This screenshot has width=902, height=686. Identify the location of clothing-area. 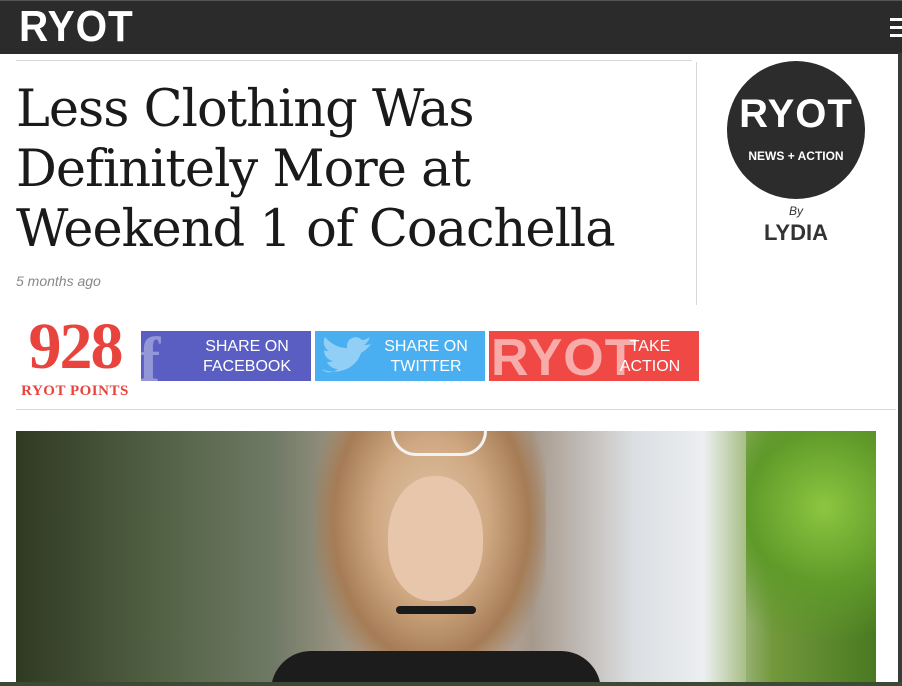
(436, 668).